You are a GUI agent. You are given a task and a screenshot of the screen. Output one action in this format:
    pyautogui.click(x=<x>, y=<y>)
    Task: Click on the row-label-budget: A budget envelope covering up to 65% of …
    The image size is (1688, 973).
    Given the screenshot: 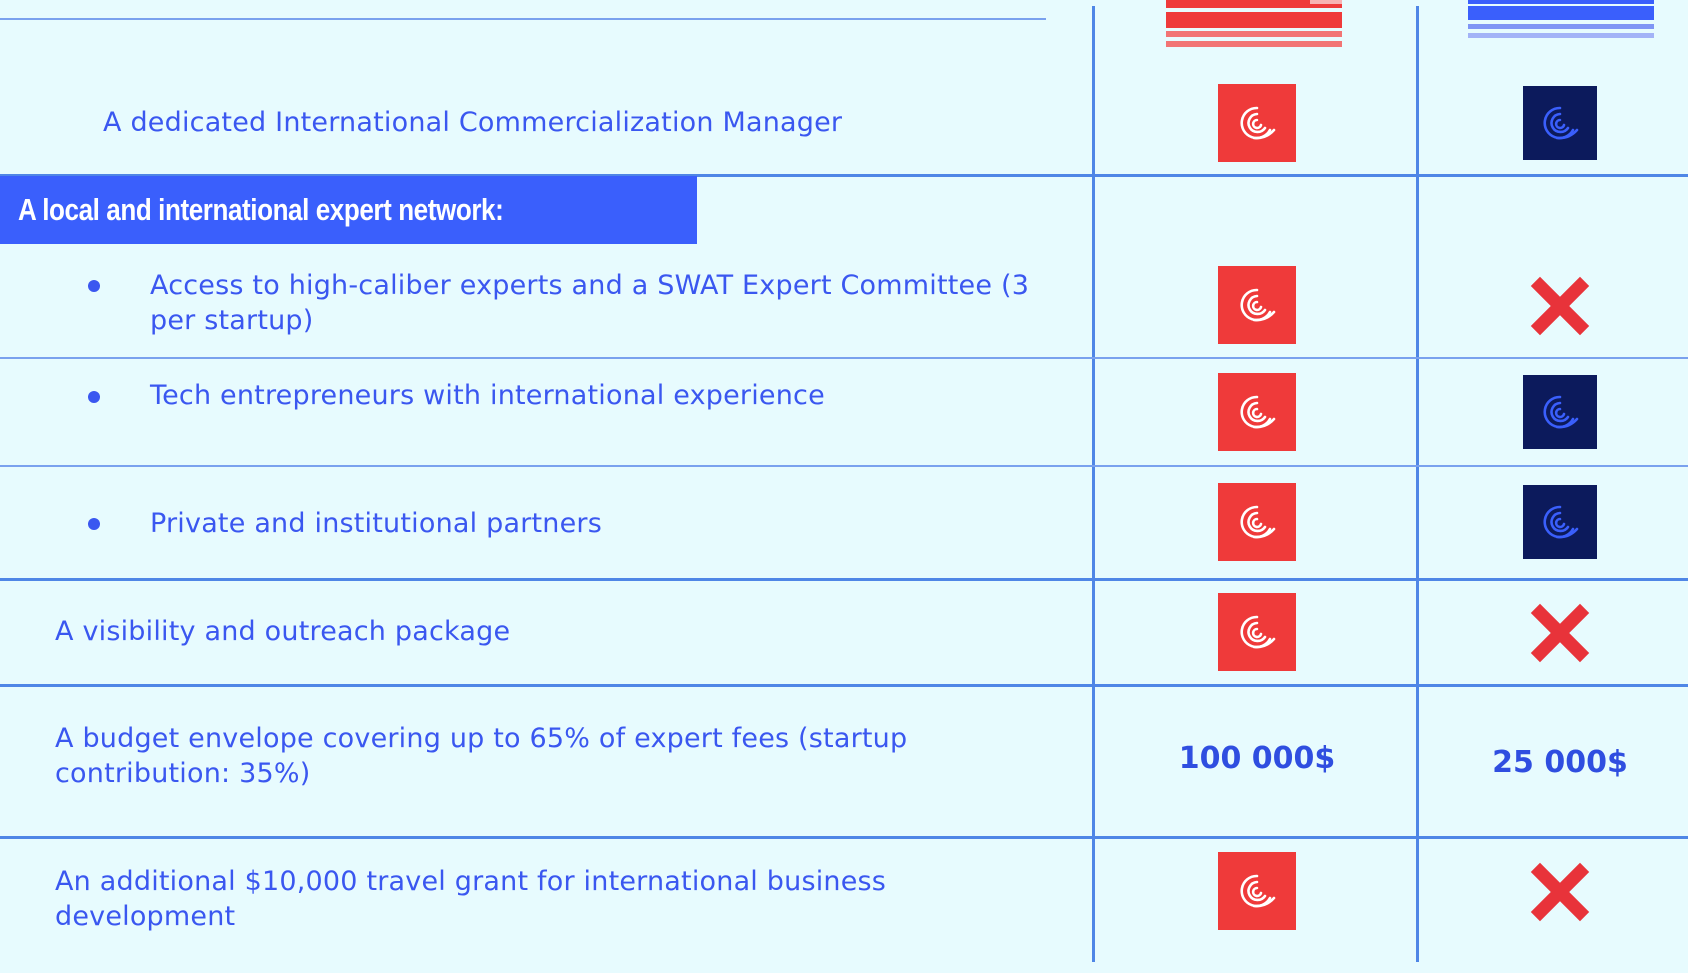 What is the action you would take?
    pyautogui.click(x=481, y=756)
    